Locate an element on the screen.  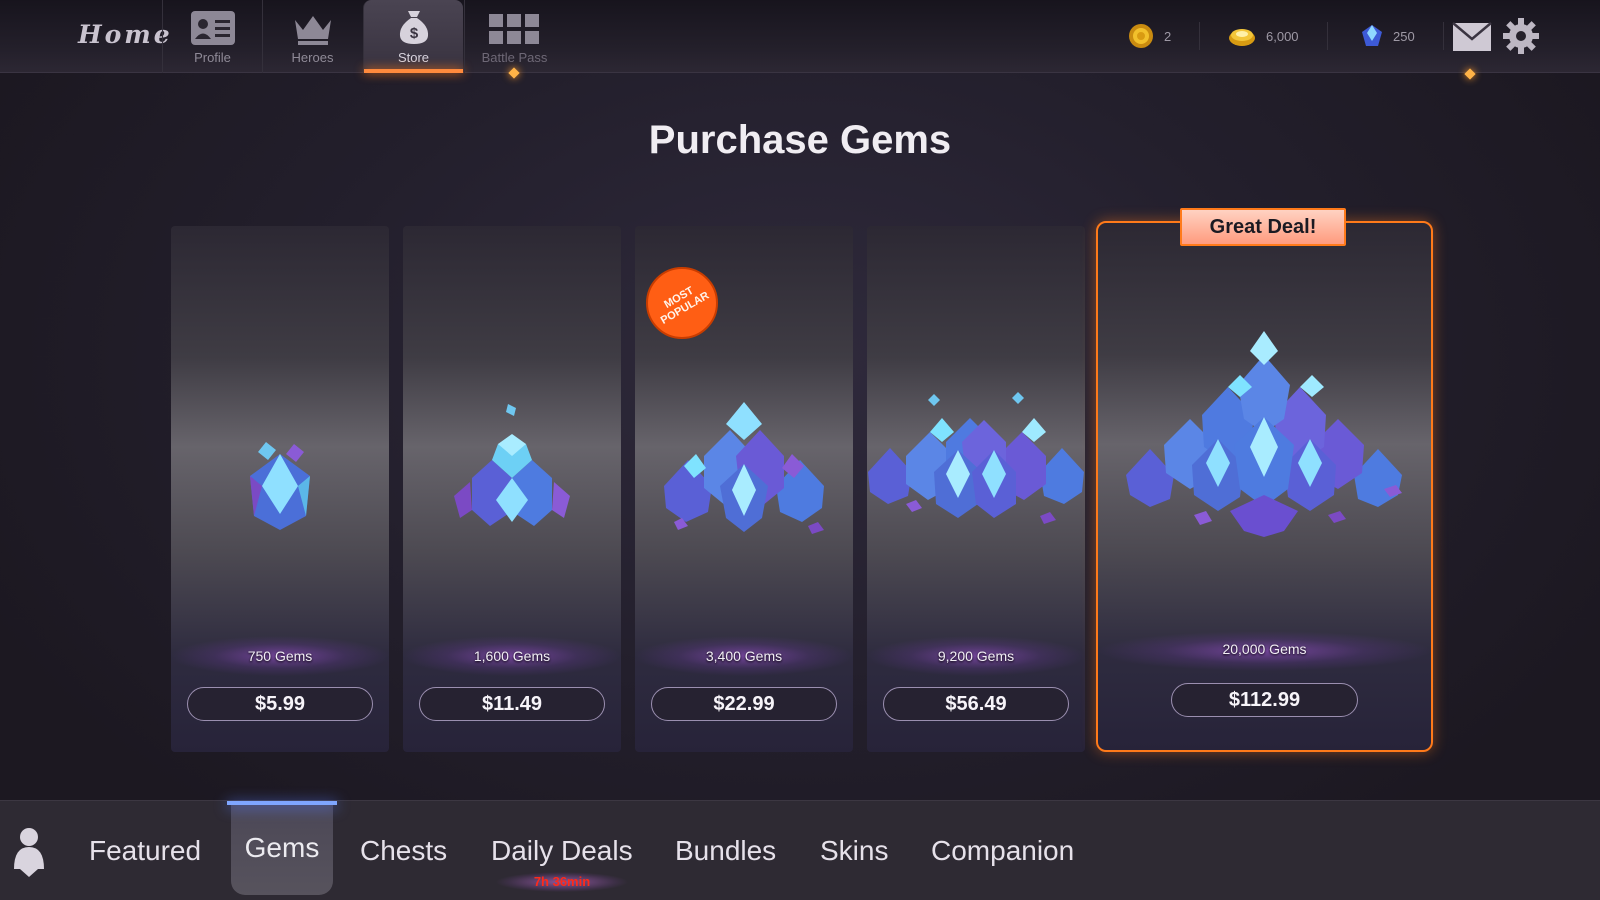
tab-battle-pass: Battle Pass is located at coordinates (514, 36).